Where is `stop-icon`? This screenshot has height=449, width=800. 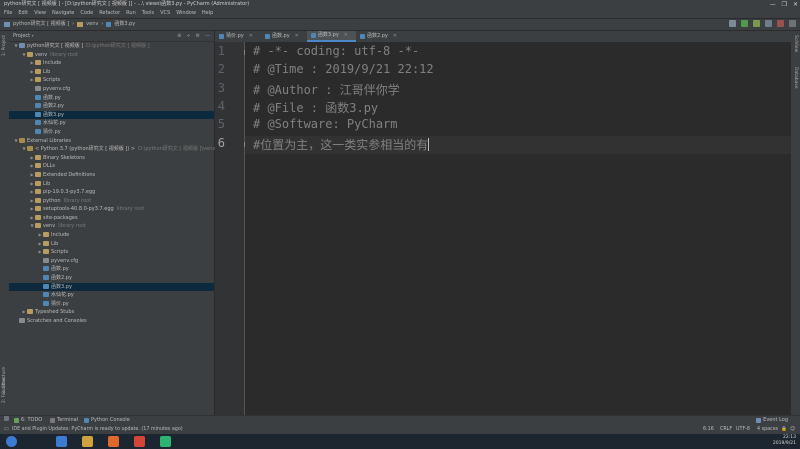 stop-icon is located at coordinates (780, 23).